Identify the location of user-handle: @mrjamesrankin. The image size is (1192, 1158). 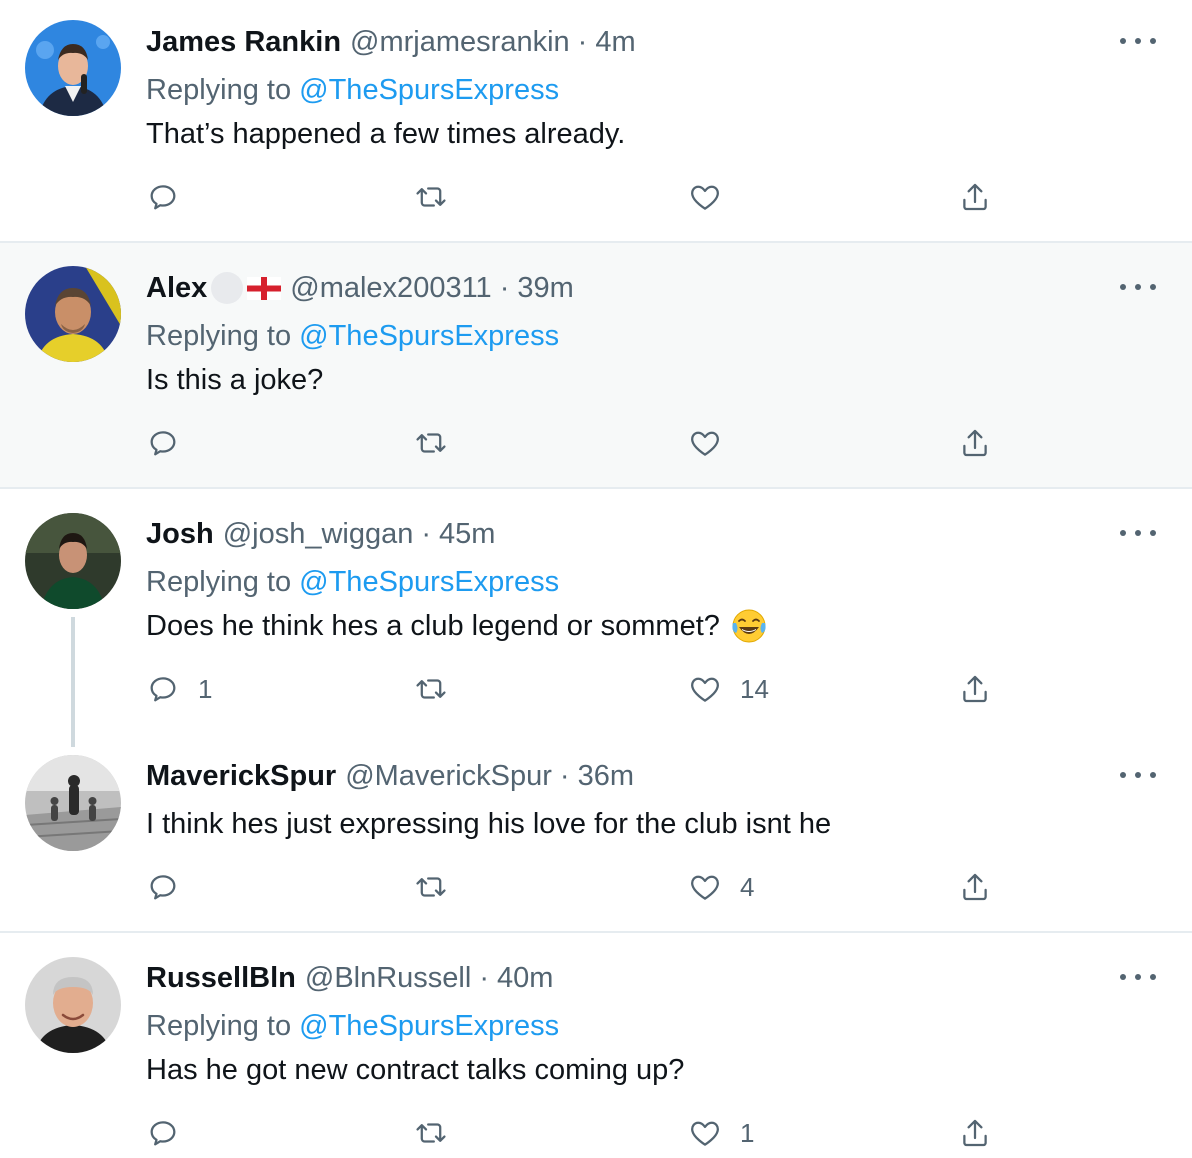
(460, 42).